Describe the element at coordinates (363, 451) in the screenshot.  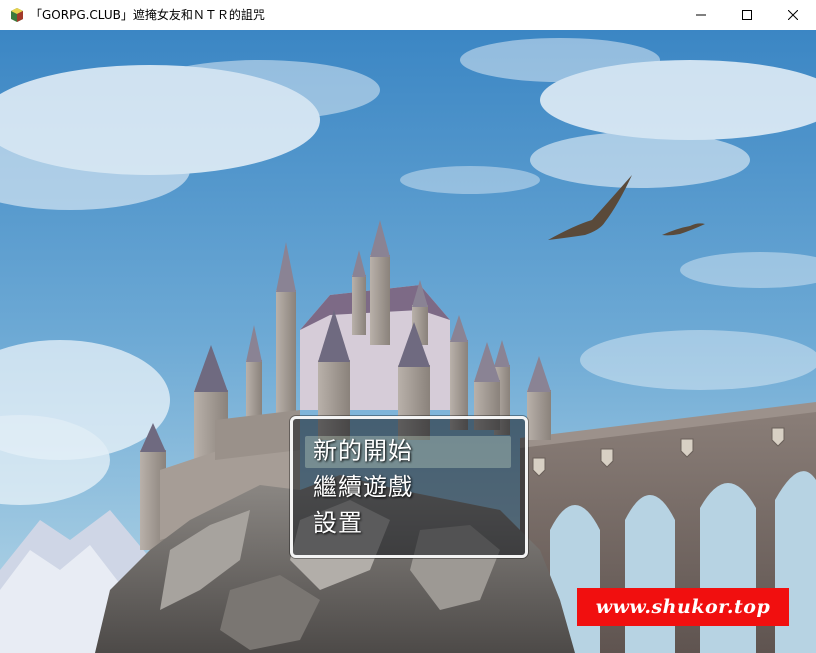
I see `menu-item-new-game: 新的開始` at that location.